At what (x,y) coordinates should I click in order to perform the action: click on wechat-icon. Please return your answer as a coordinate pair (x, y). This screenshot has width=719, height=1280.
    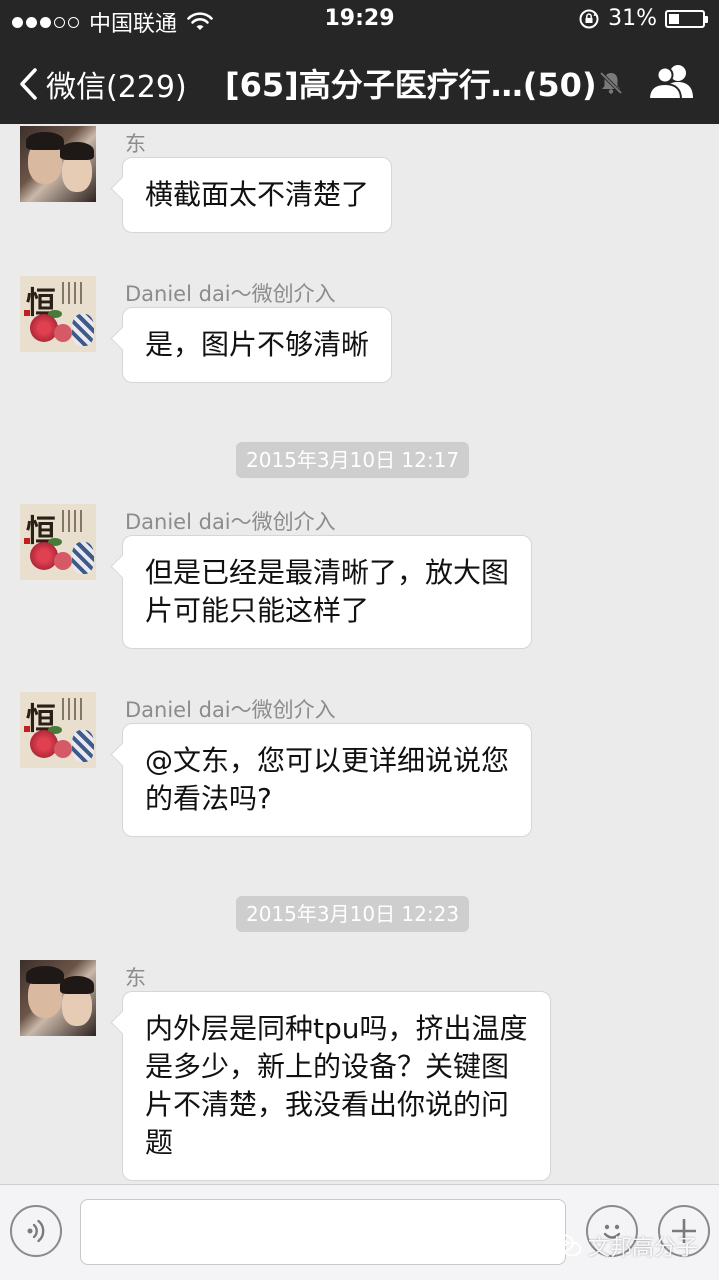
    Looking at the image, I should click on (567, 1245).